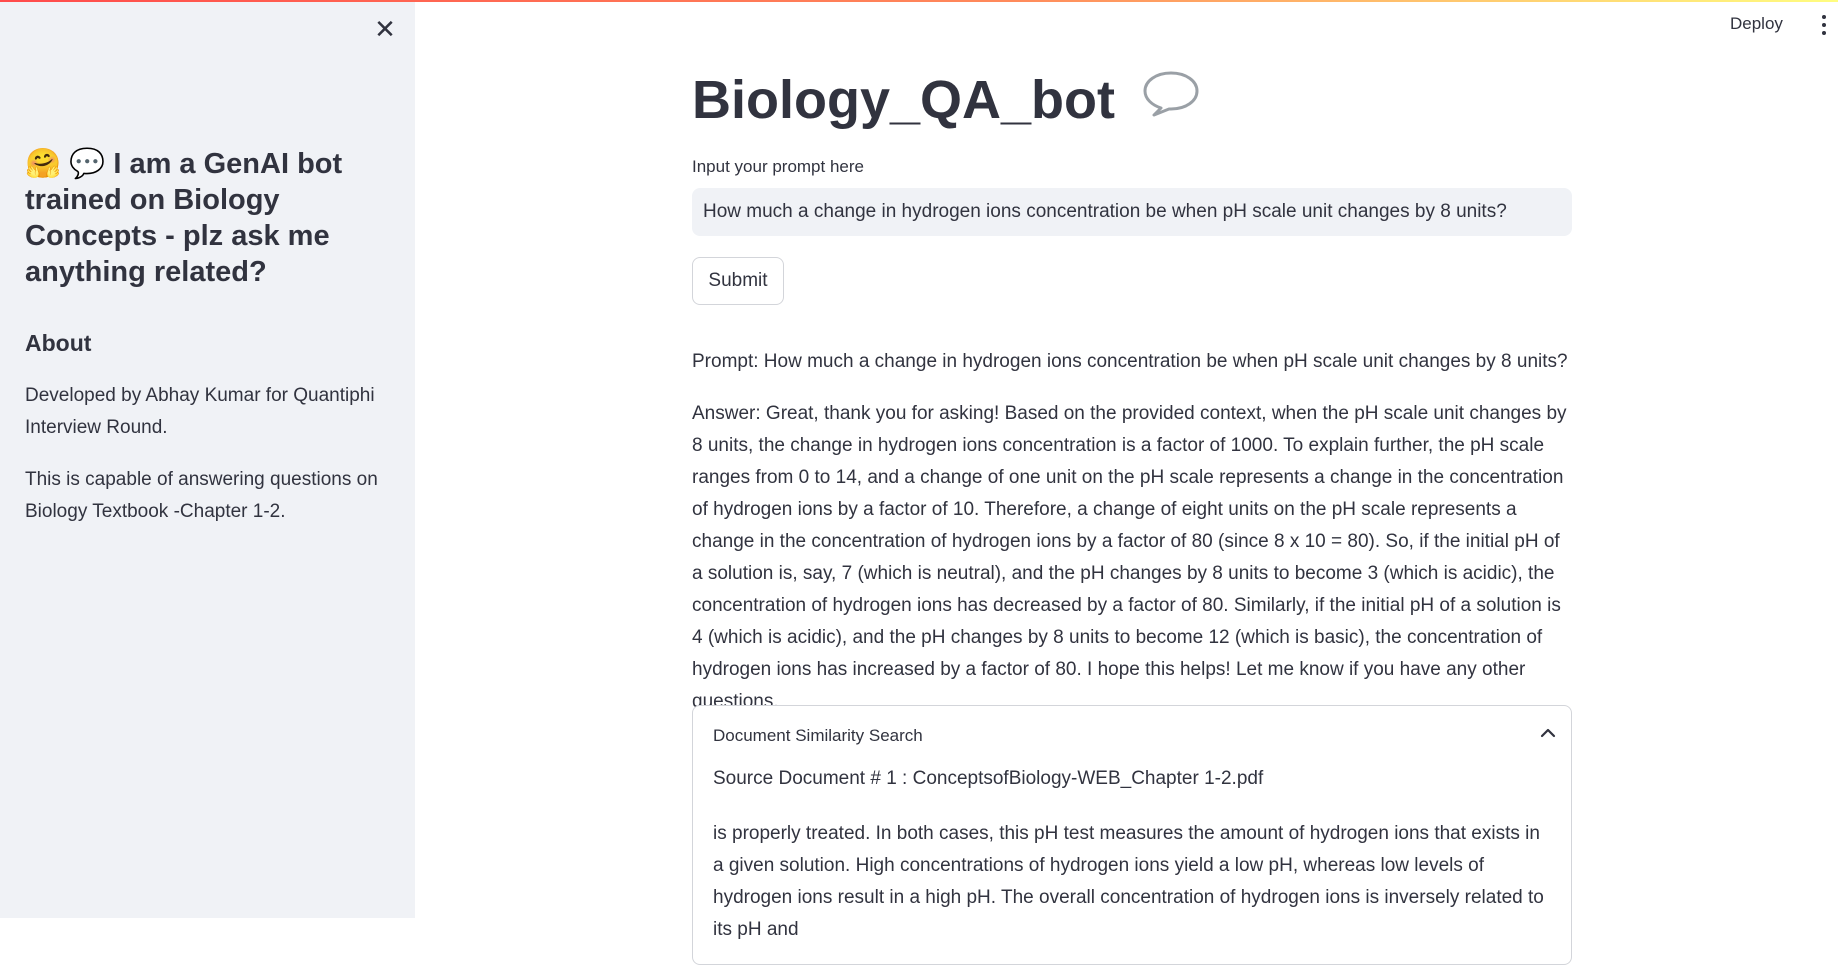  What do you see at coordinates (87, 164) in the screenshot?
I see `speech-bubble-icon: 💬` at bounding box center [87, 164].